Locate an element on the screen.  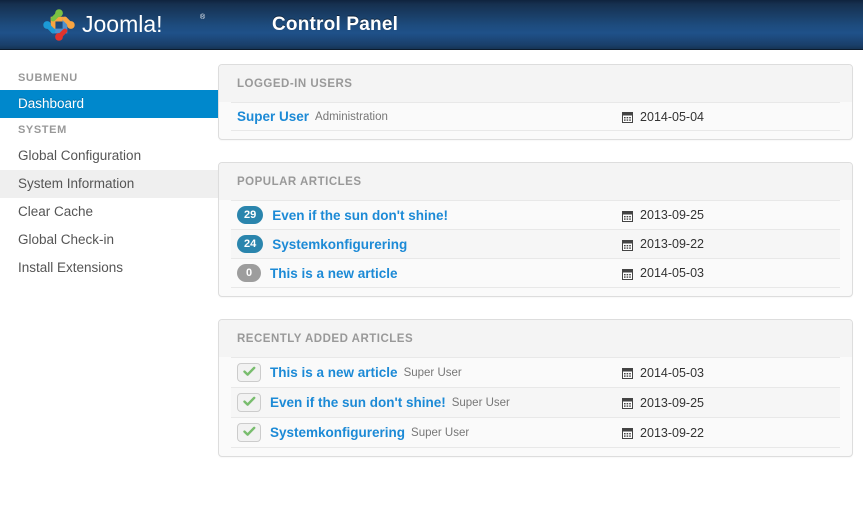
joomla-wordmark: Joomla! ® is located at coordinates (157, 25).